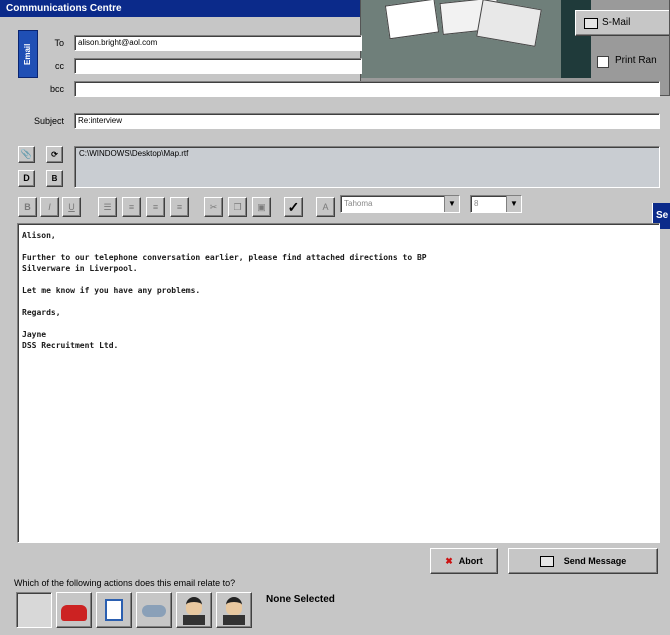 Image resolution: width=670 pixels, height=635 pixels. I want to click on mail-icon, so click(591, 23).